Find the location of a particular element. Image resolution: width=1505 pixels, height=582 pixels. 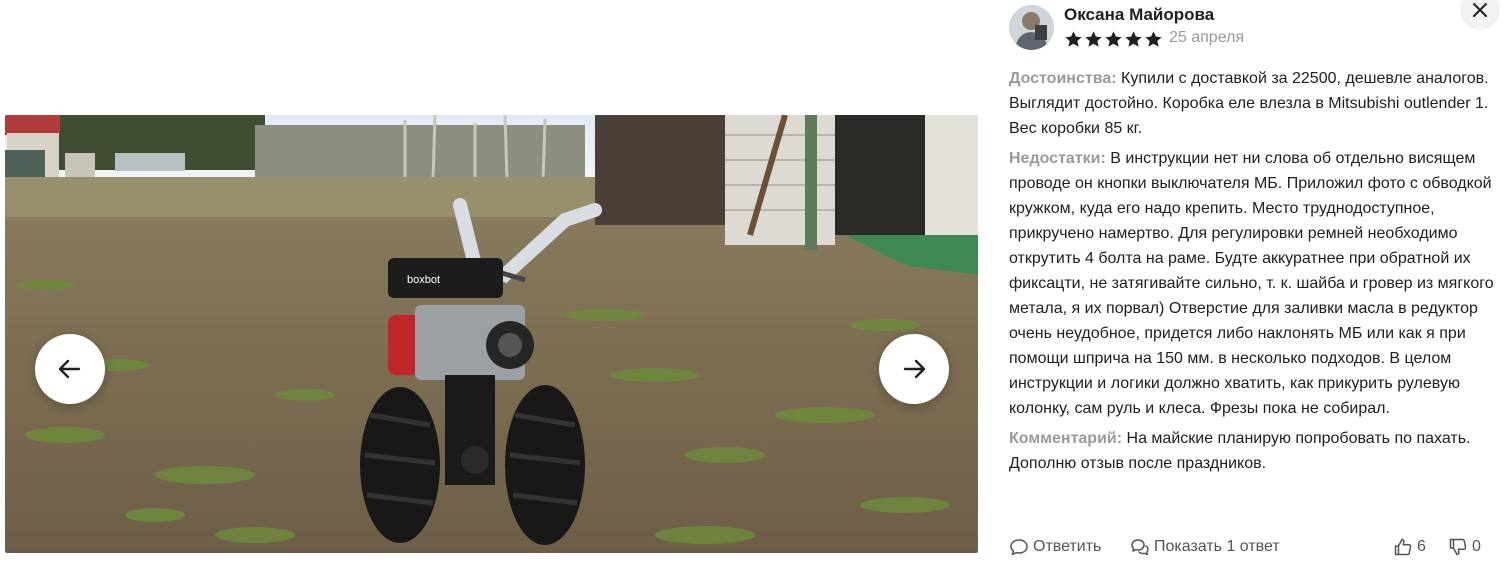

review-date: 25 апреля is located at coordinates (1207, 37).